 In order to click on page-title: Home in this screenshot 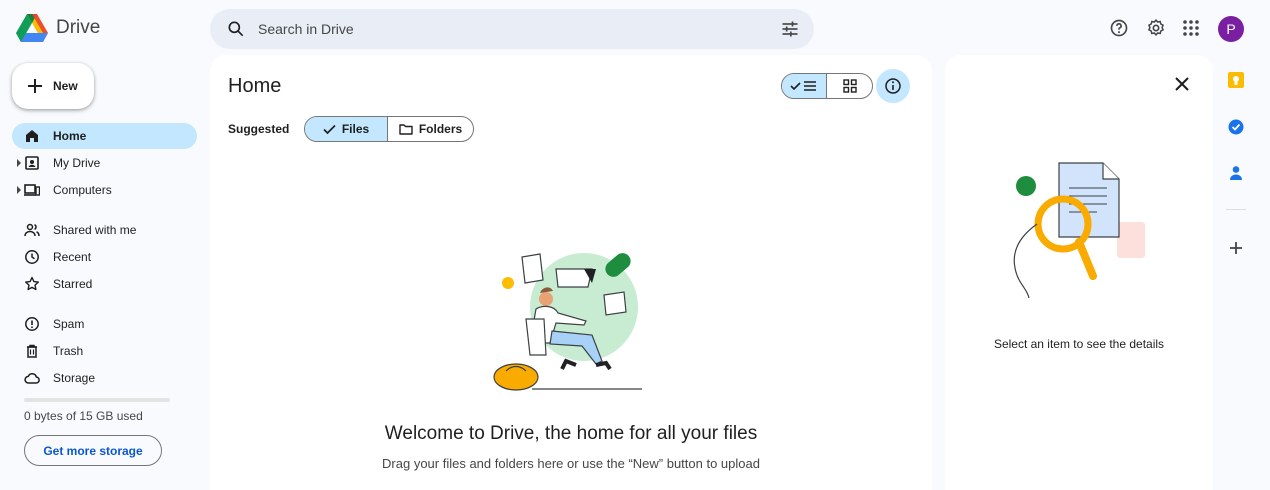, I will do `click(255, 86)`.